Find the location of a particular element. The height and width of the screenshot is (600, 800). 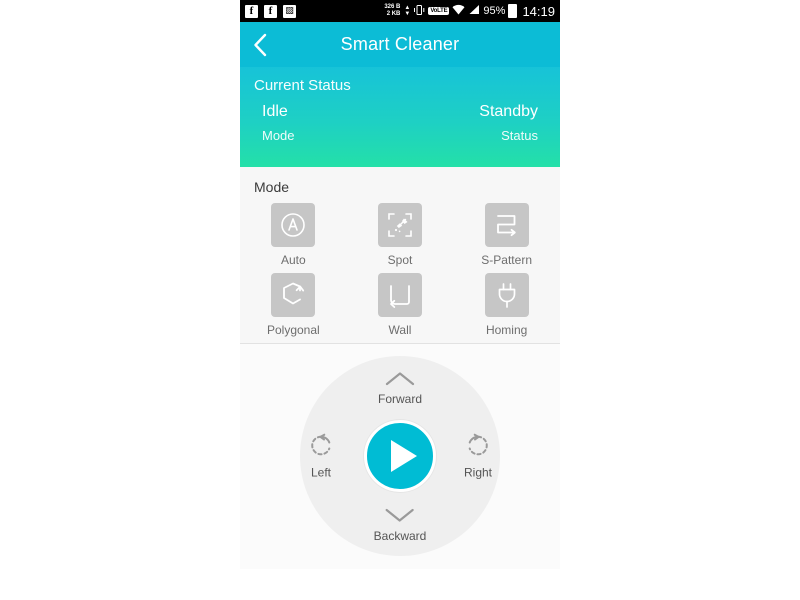

status-bar-indicators: 326 B 2 KB ▲ ▼ VoLTE 95% 14:19 is located at coordinates (469, 11).